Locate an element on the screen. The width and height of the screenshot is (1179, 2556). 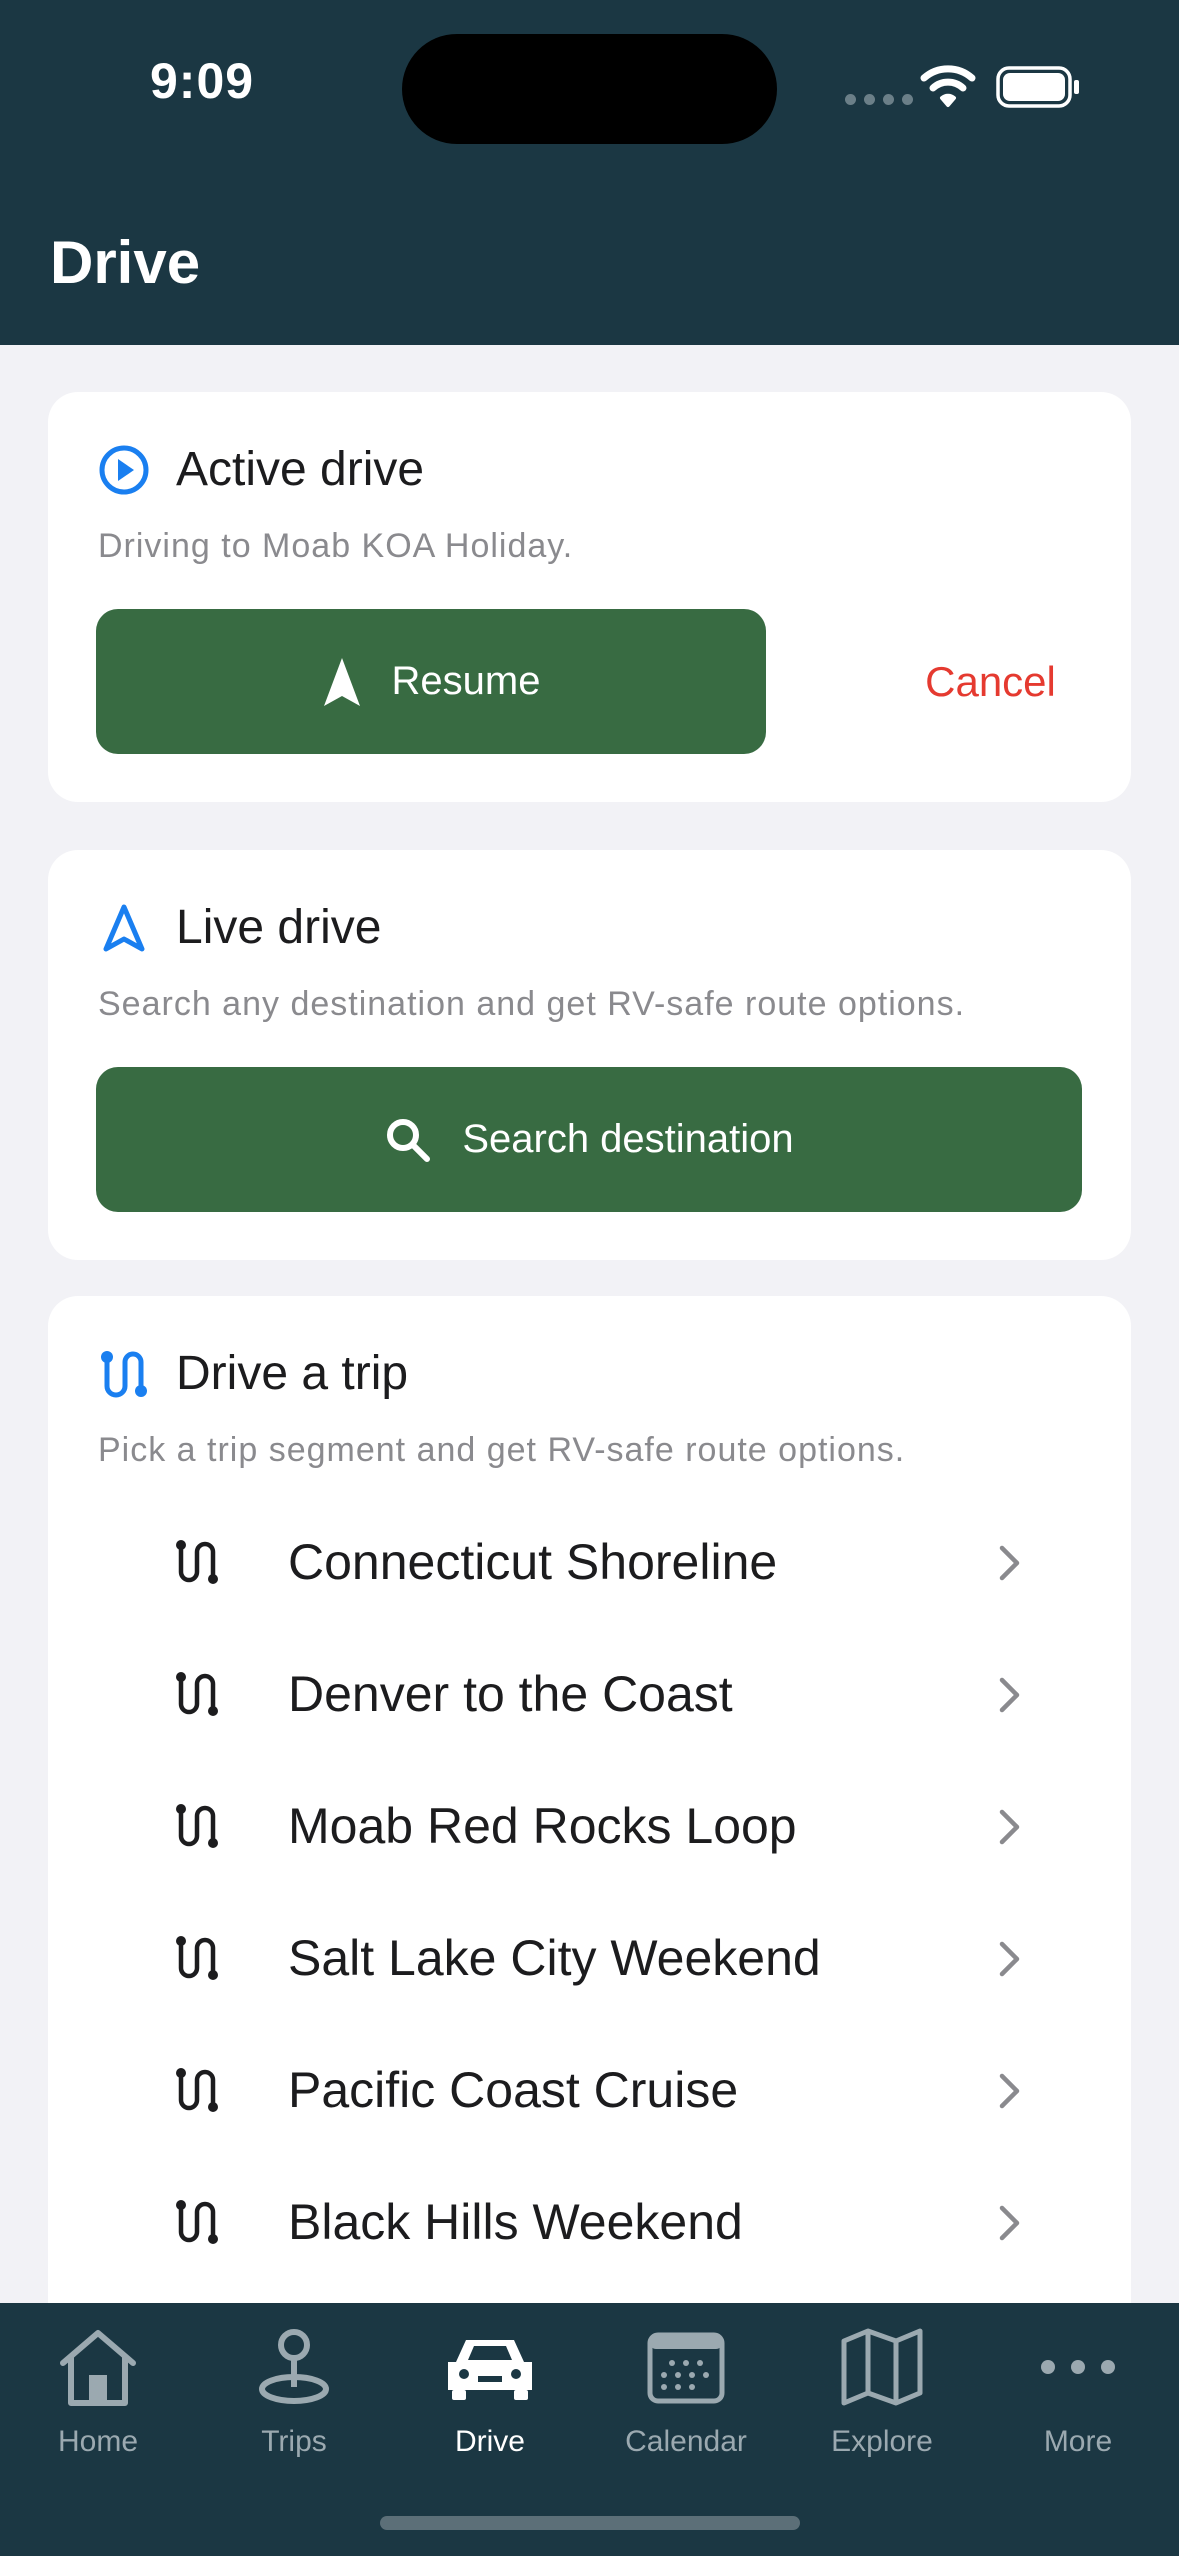
cancel-button: Cancel is located at coordinates (990, 681).